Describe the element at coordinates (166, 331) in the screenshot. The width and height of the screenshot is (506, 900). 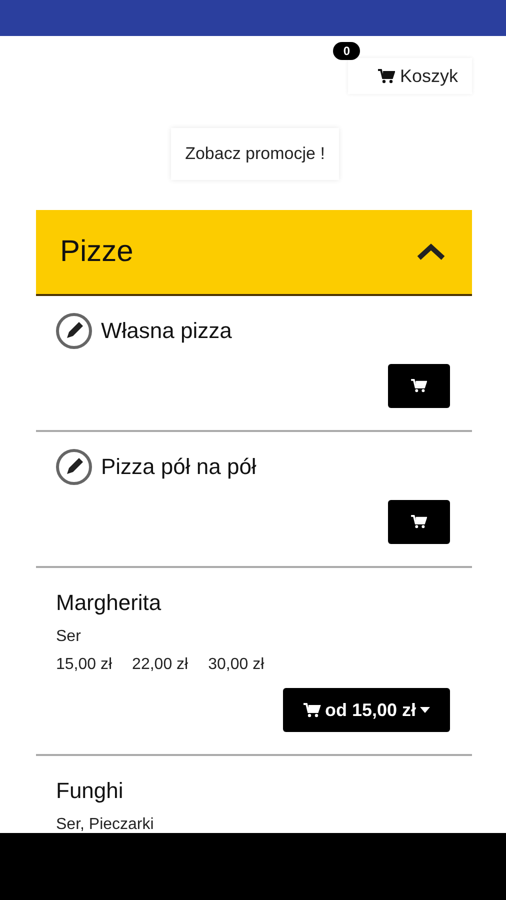
I see `item-name: Własna pizza` at that location.